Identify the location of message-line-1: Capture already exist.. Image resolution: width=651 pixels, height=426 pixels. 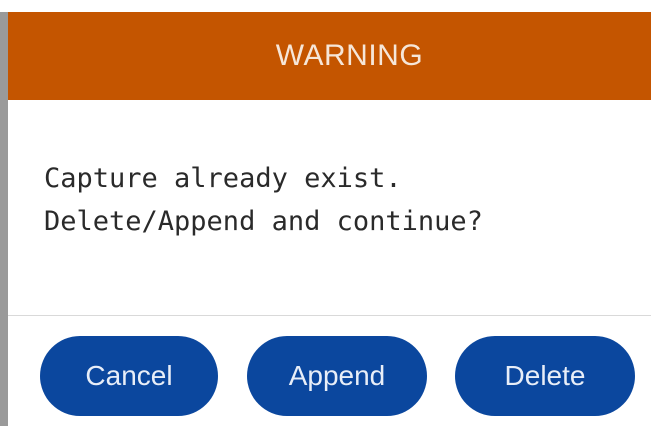
(223, 178).